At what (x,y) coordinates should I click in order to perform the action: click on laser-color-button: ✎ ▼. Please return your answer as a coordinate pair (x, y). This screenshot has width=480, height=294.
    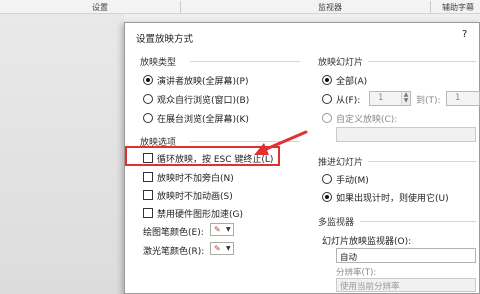
    Looking at the image, I should click on (222, 248).